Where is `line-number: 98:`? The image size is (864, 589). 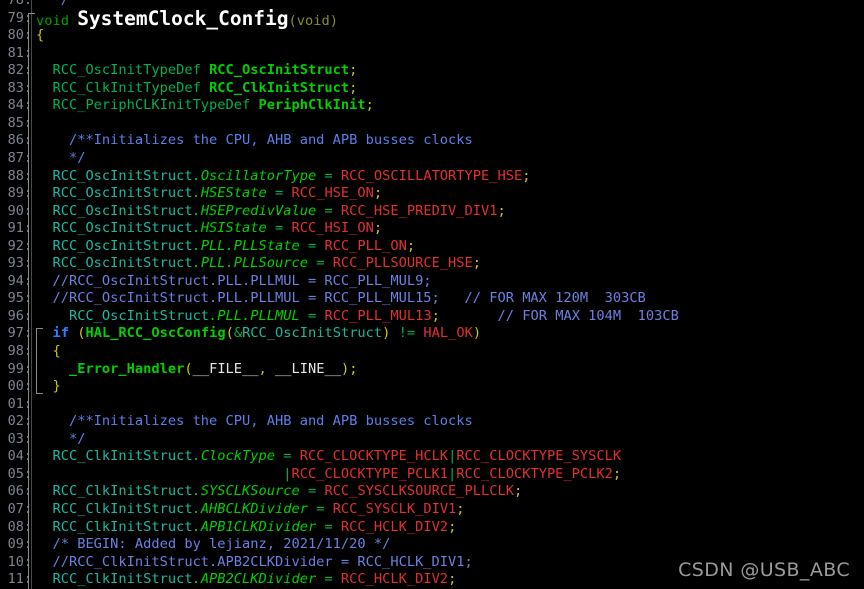
line-number: 98: is located at coordinates (16, 352).